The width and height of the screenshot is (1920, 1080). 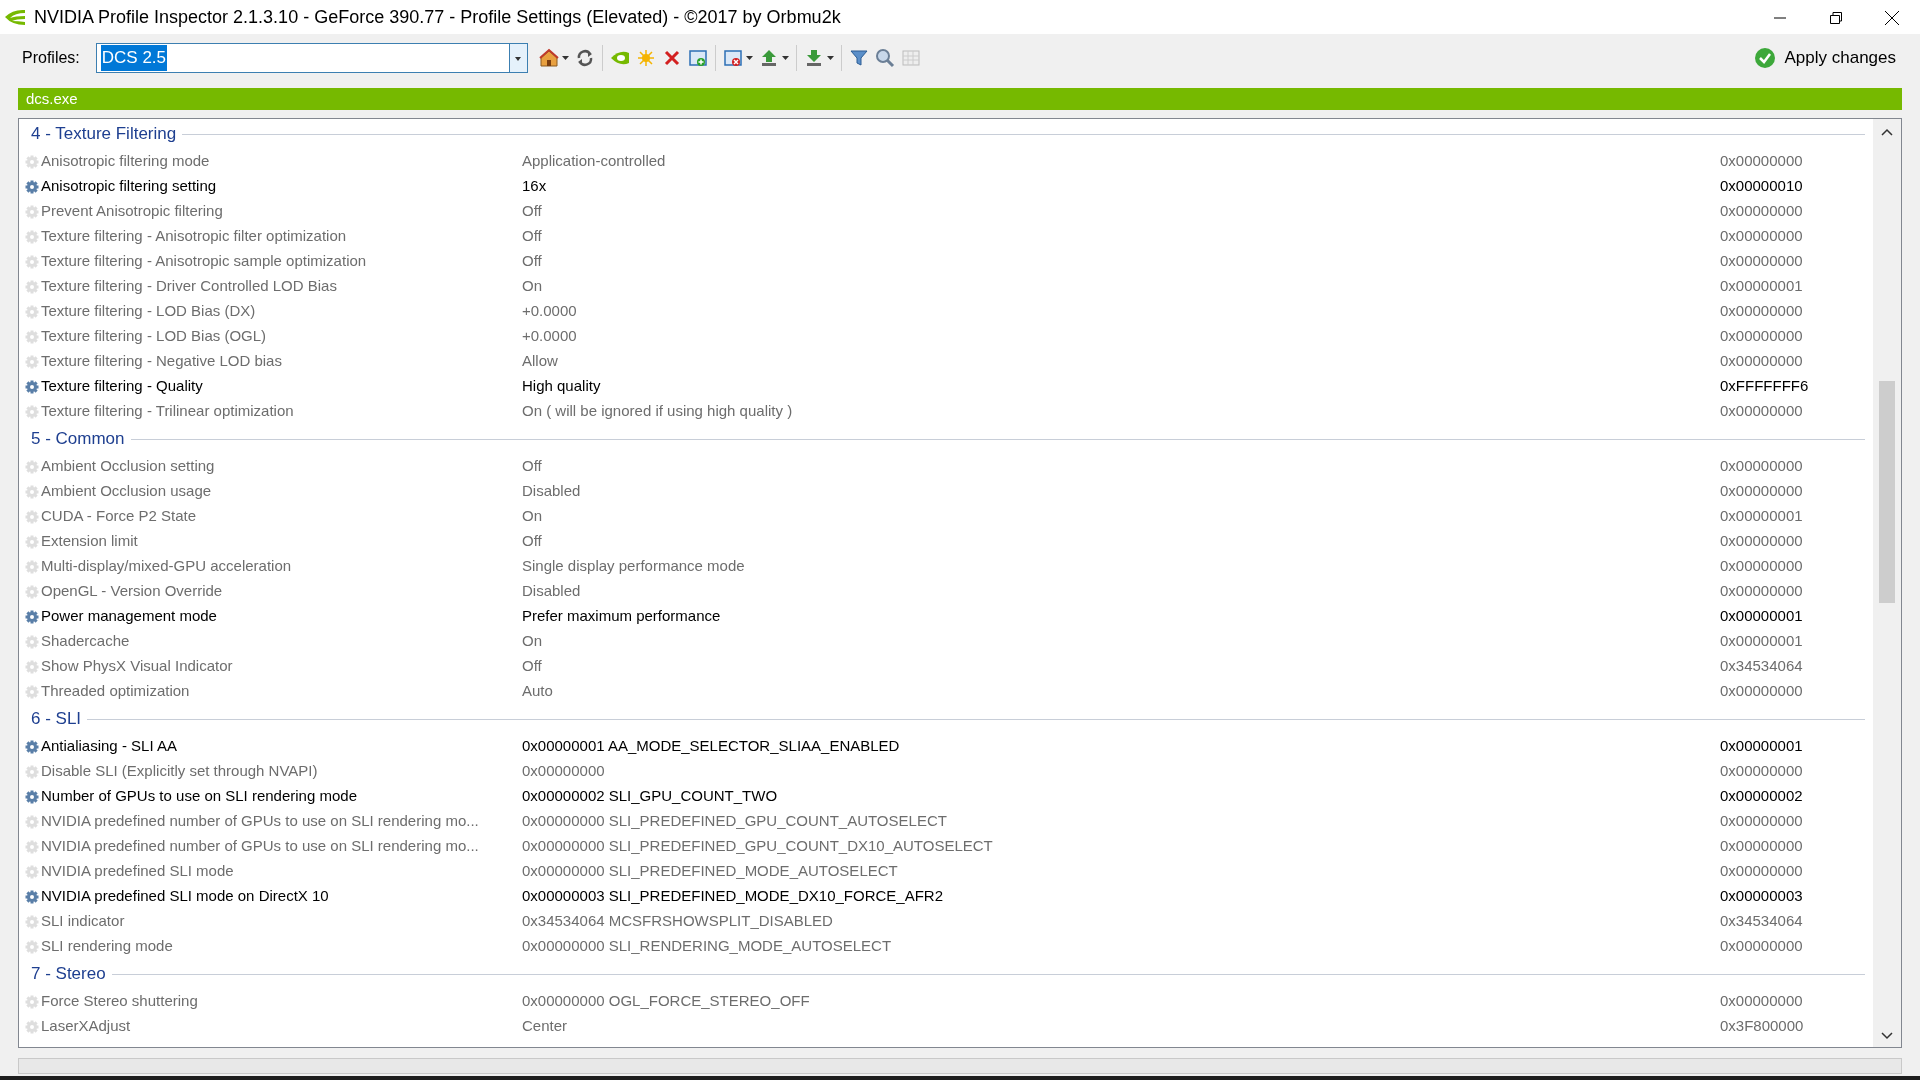 What do you see at coordinates (189, 286) in the screenshot?
I see `setting-name: Texture filtering - Driver Controlled LOD Bias` at bounding box center [189, 286].